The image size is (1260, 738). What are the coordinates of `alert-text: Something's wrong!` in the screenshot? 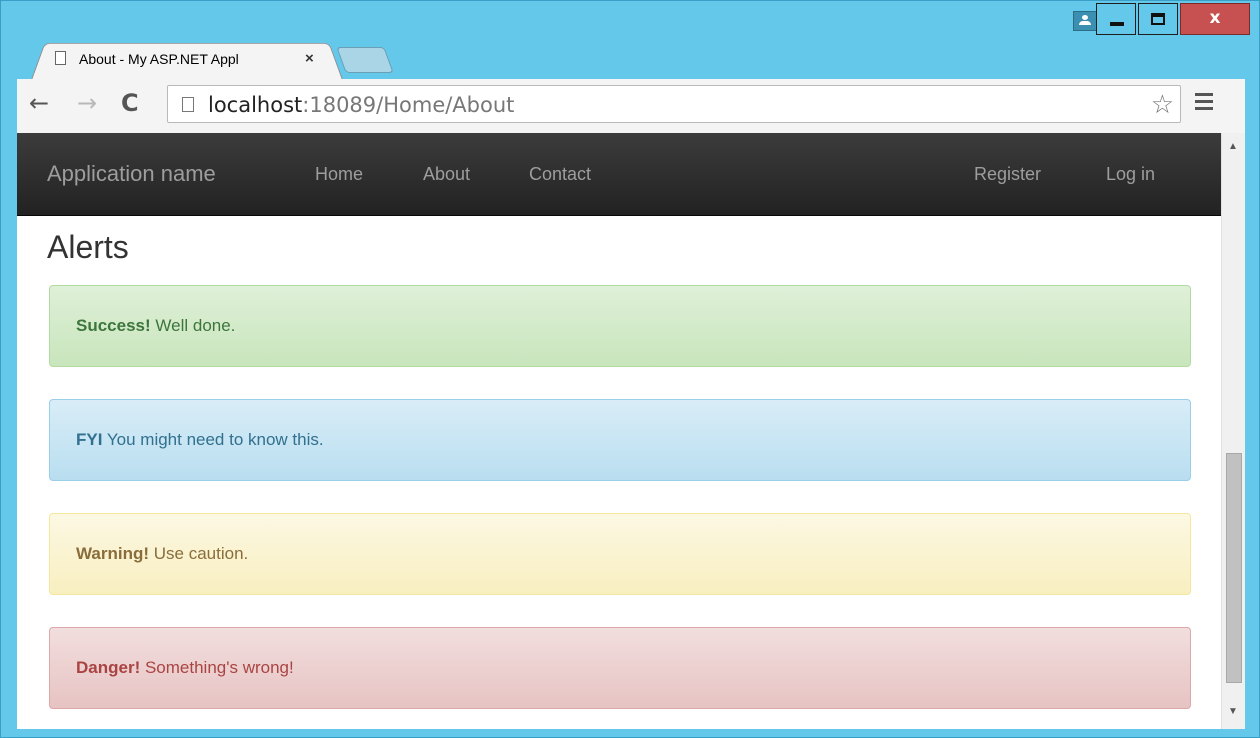 It's located at (217, 667).